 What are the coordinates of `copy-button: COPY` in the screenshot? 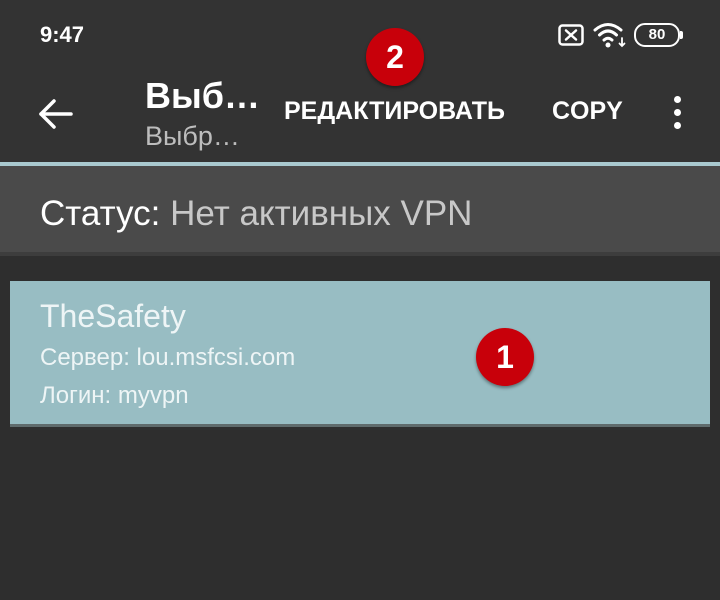 It's located at (587, 111).